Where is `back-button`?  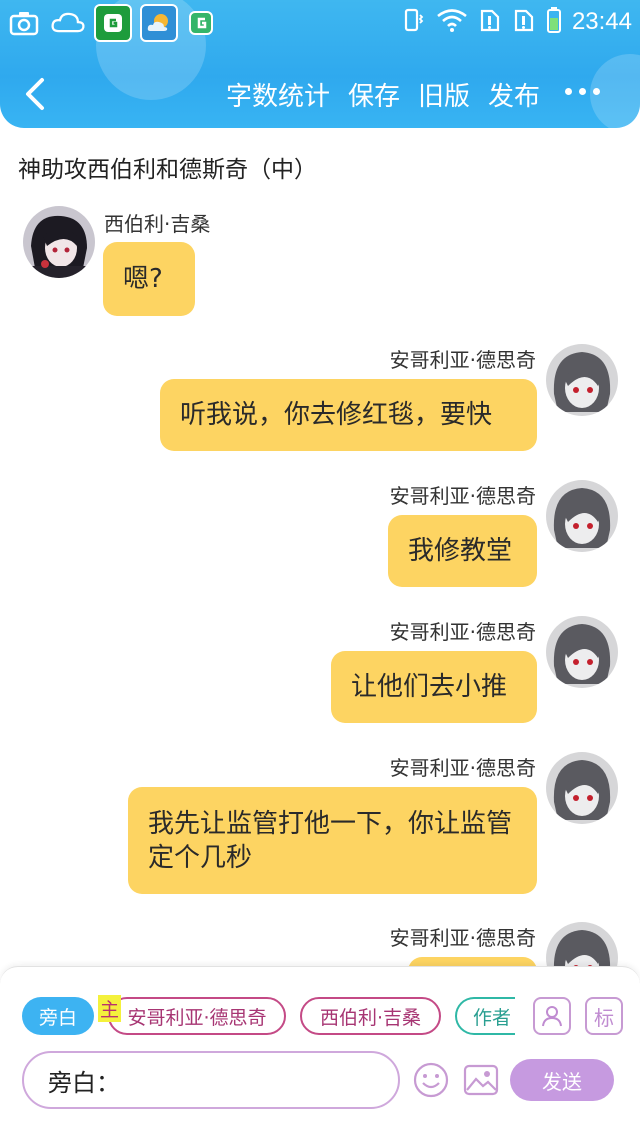
back-button is located at coordinates (38, 94).